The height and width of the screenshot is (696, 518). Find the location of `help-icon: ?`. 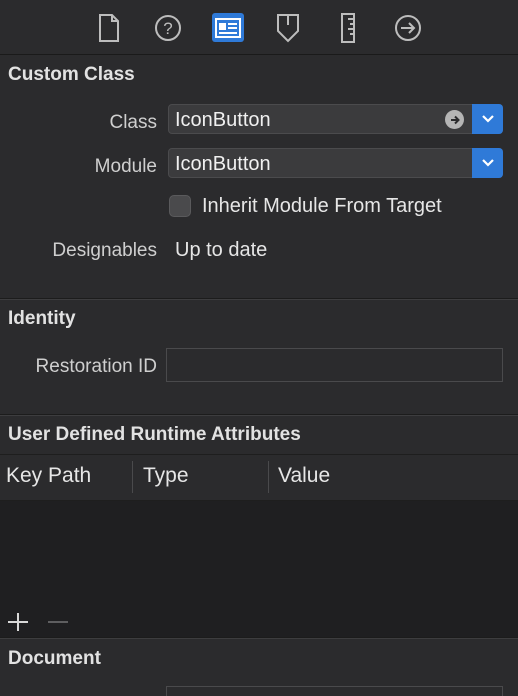

help-icon: ? is located at coordinates (168, 28).